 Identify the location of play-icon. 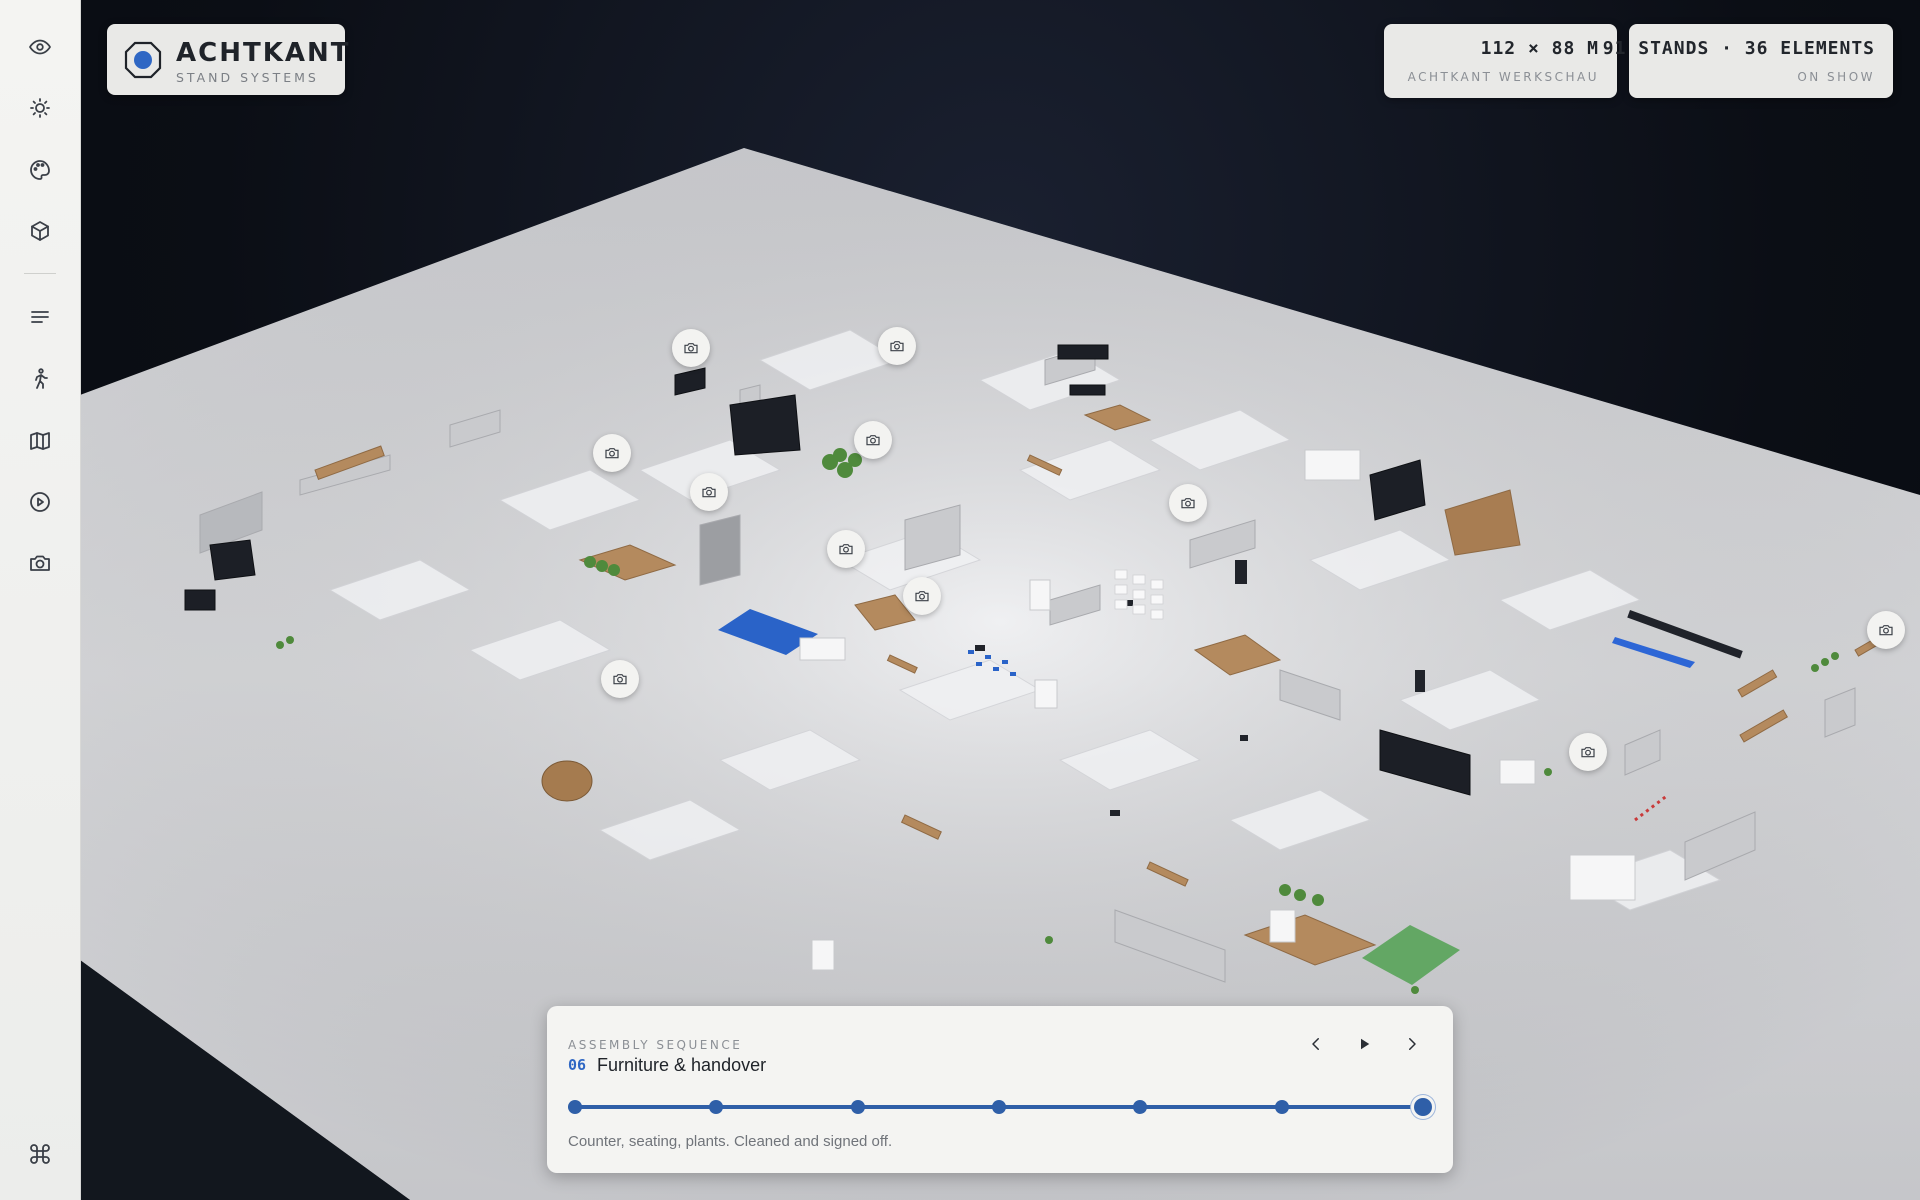
(1365, 1044).